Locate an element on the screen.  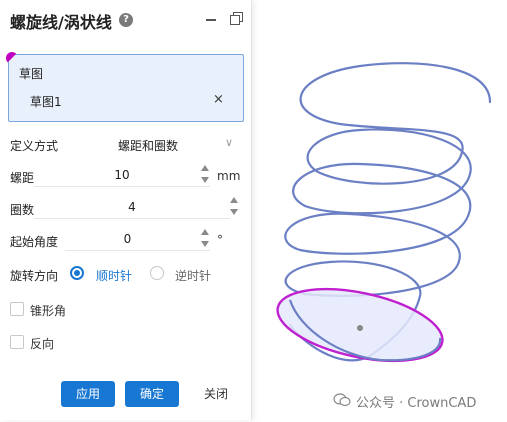
chevron-down-icon: ∨ is located at coordinates (229, 142).